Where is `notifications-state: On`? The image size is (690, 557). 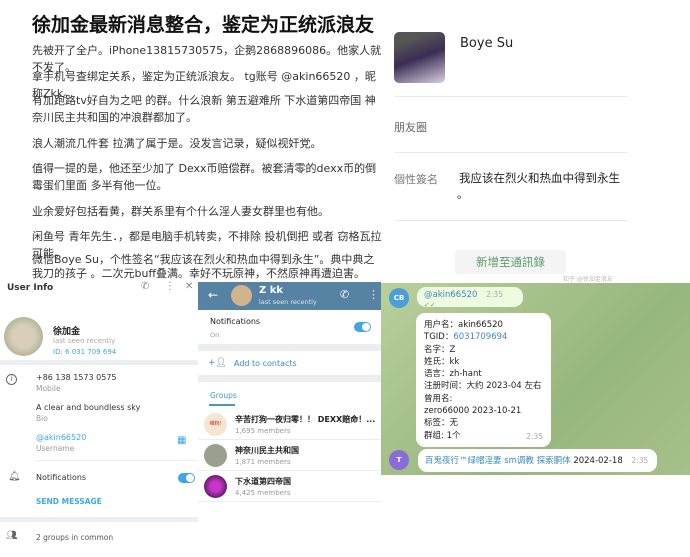
notifications-state: On is located at coordinates (215, 335).